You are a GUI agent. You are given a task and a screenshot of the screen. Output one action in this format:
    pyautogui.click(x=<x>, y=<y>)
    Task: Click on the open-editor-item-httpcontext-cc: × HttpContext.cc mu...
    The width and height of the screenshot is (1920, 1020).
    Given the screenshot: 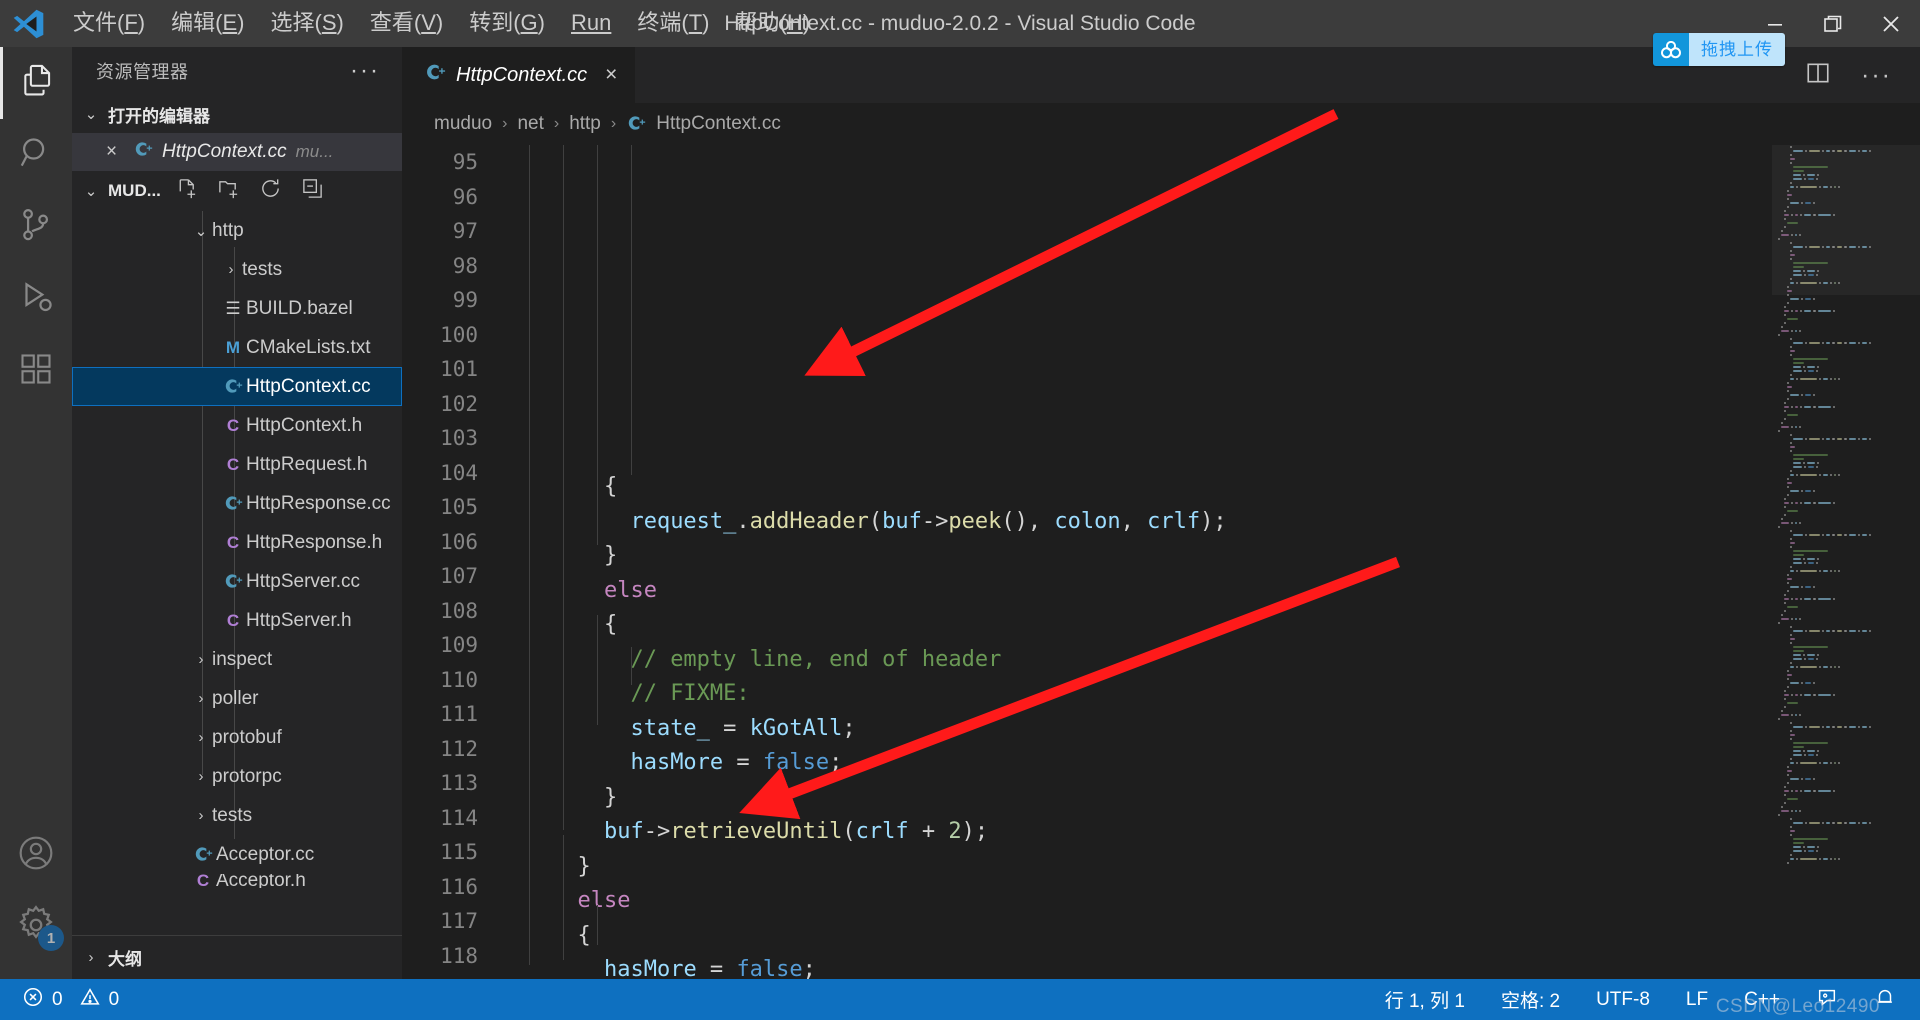 What is the action you would take?
    pyautogui.click(x=237, y=152)
    